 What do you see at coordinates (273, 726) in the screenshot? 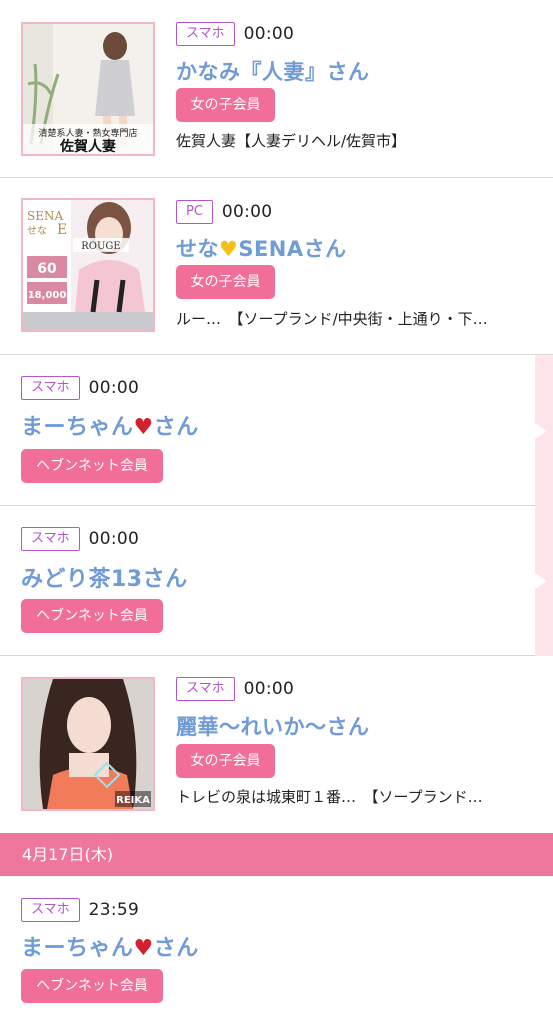
I see `girl-name-link: 麗華〜れいか〜さん` at bounding box center [273, 726].